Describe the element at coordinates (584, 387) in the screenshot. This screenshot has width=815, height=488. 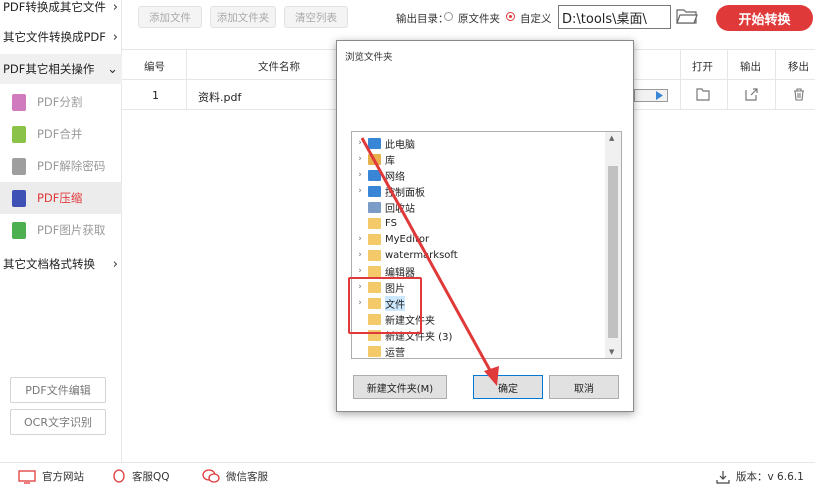
I see `cancel-button: 取消` at that location.